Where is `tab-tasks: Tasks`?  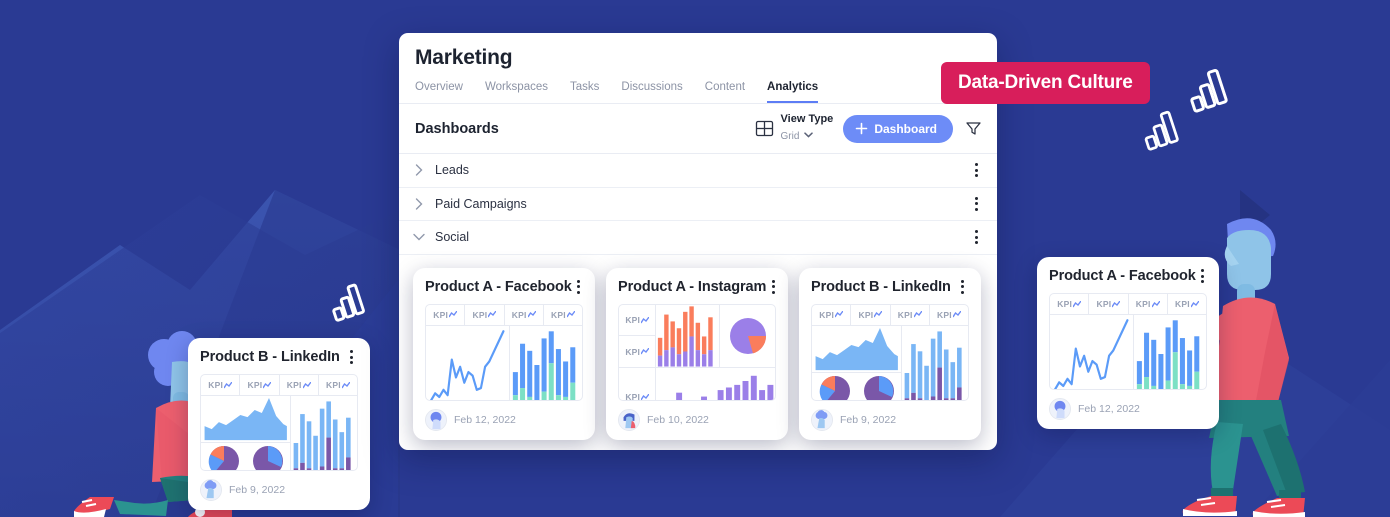
tab-tasks: Tasks is located at coordinates (584, 92).